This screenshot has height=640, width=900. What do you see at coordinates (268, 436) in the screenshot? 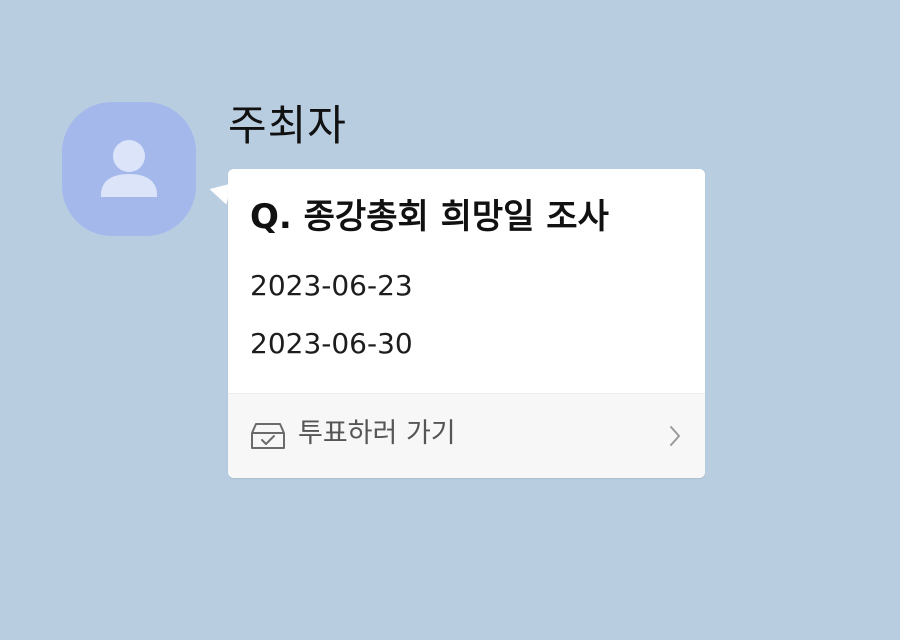
I see `ballot-box-icon` at bounding box center [268, 436].